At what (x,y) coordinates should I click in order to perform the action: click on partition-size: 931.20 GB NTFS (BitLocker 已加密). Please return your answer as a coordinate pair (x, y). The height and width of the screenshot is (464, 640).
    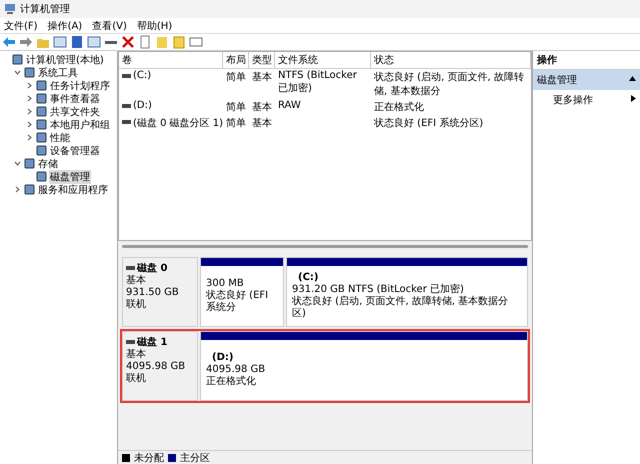
    Looking at the image, I should click on (378, 290).